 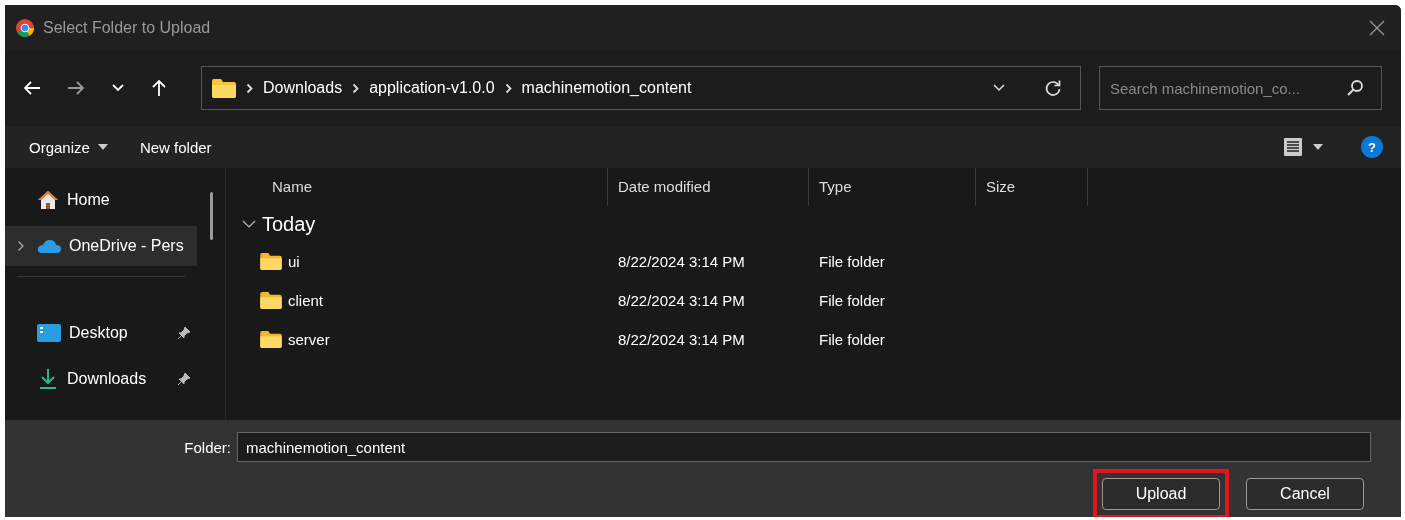 I want to click on file-name: server, so click(x=309, y=339).